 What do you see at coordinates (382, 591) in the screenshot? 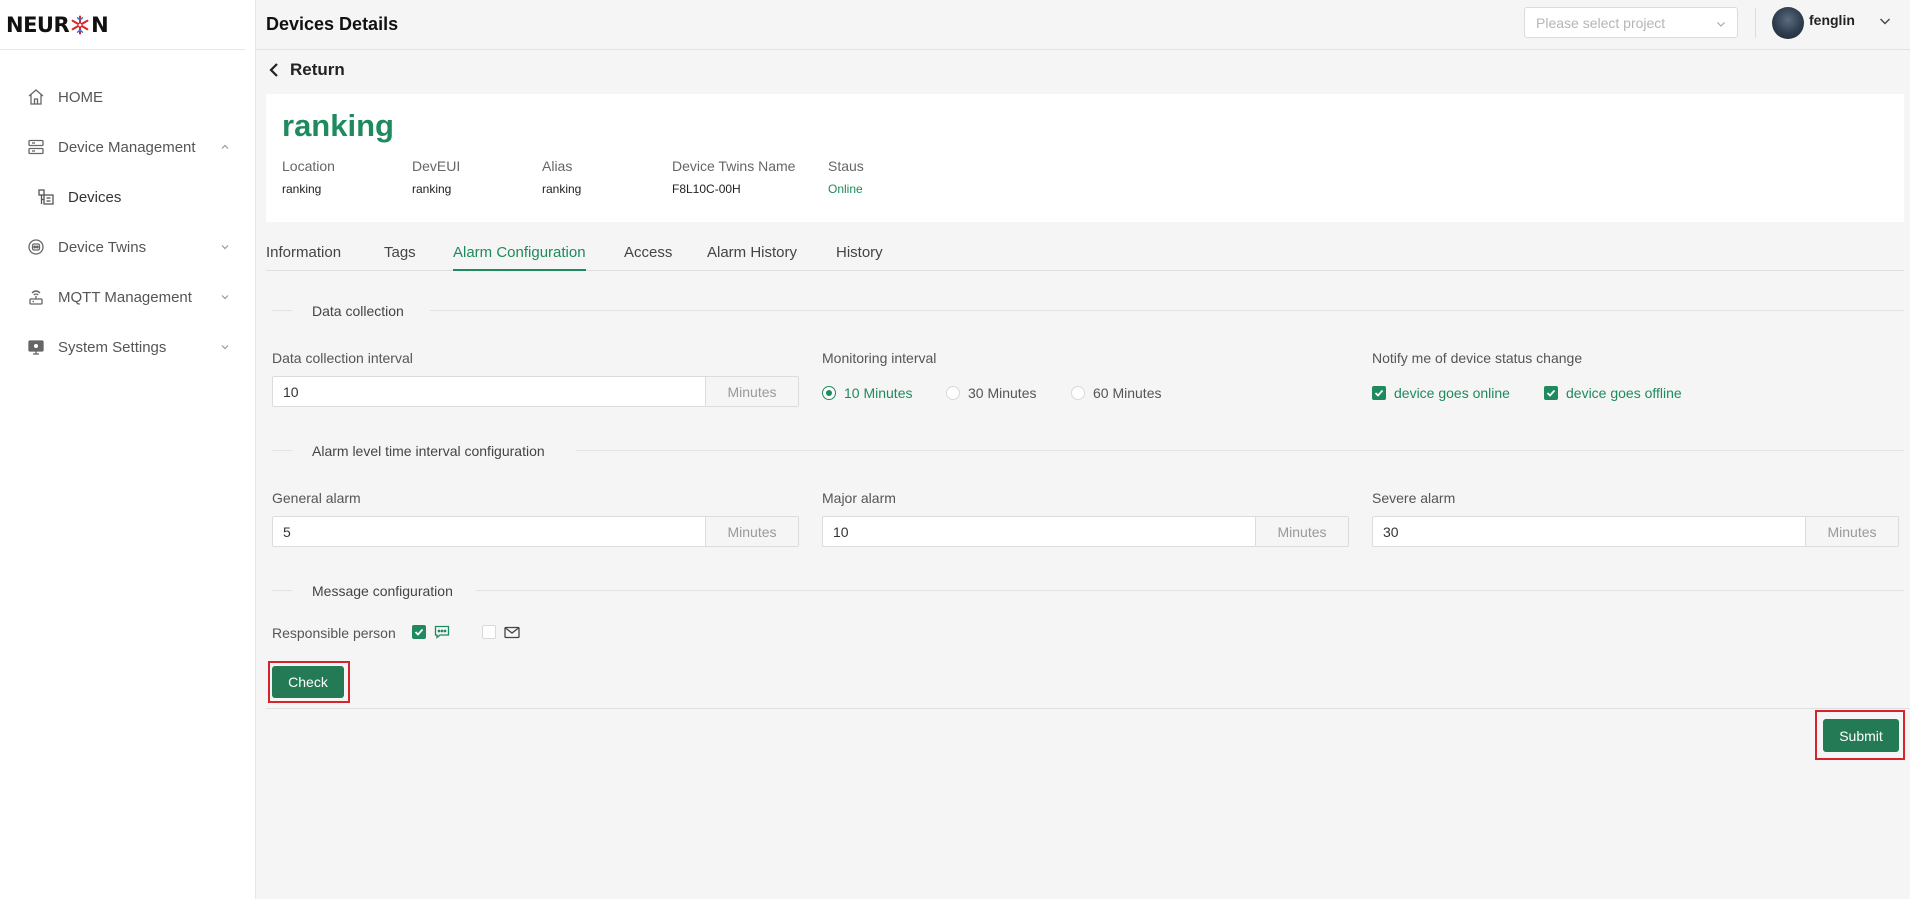
I see `section-title-message: Message configuration` at bounding box center [382, 591].